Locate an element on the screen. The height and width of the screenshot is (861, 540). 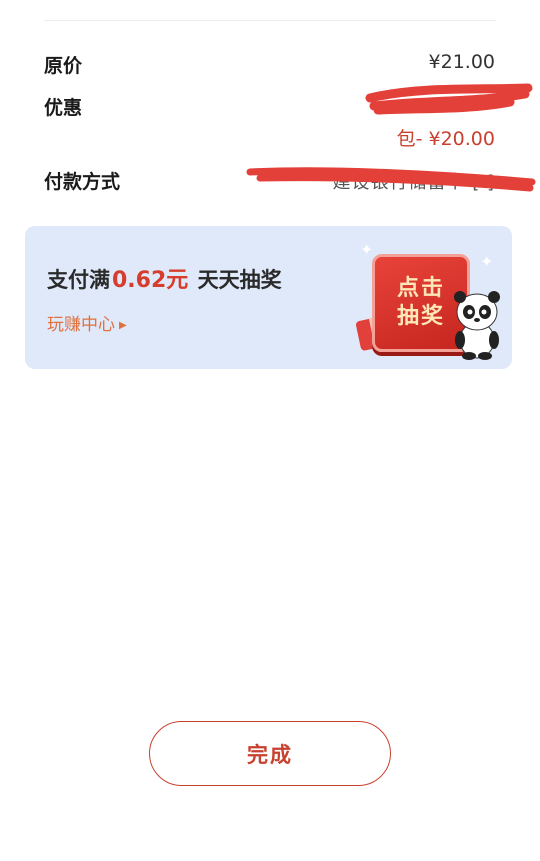
draw-button-line1: 点击 is located at coordinates (420, 288).